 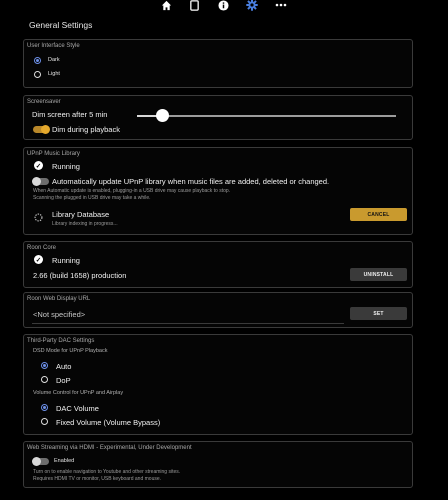 What do you see at coordinates (378, 313) in the screenshot?
I see `set-button: SET` at bounding box center [378, 313].